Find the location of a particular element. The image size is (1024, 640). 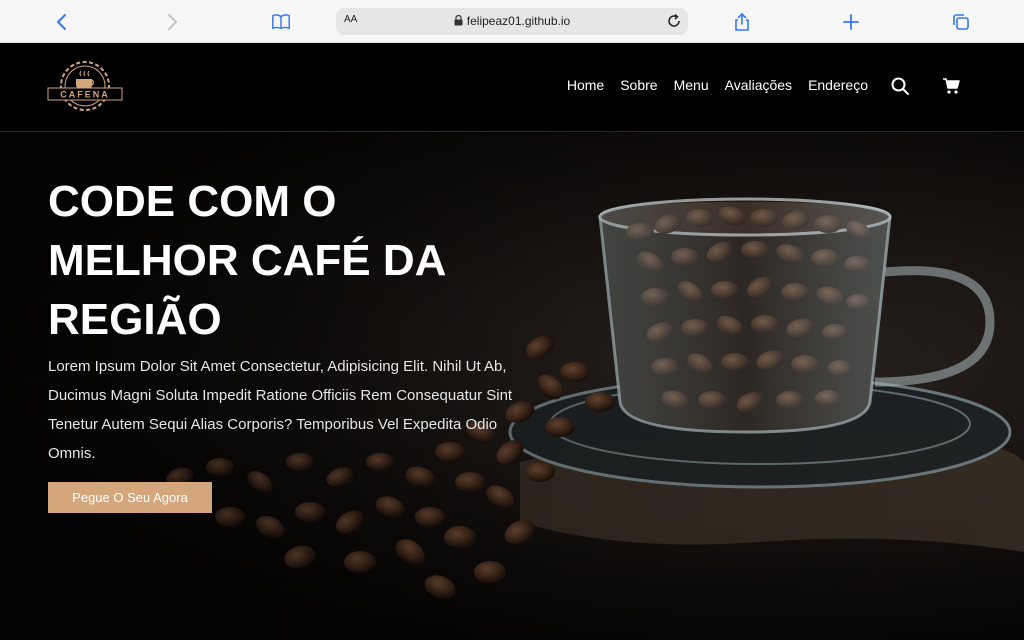

chevron-right-icon is located at coordinates (172, 22).